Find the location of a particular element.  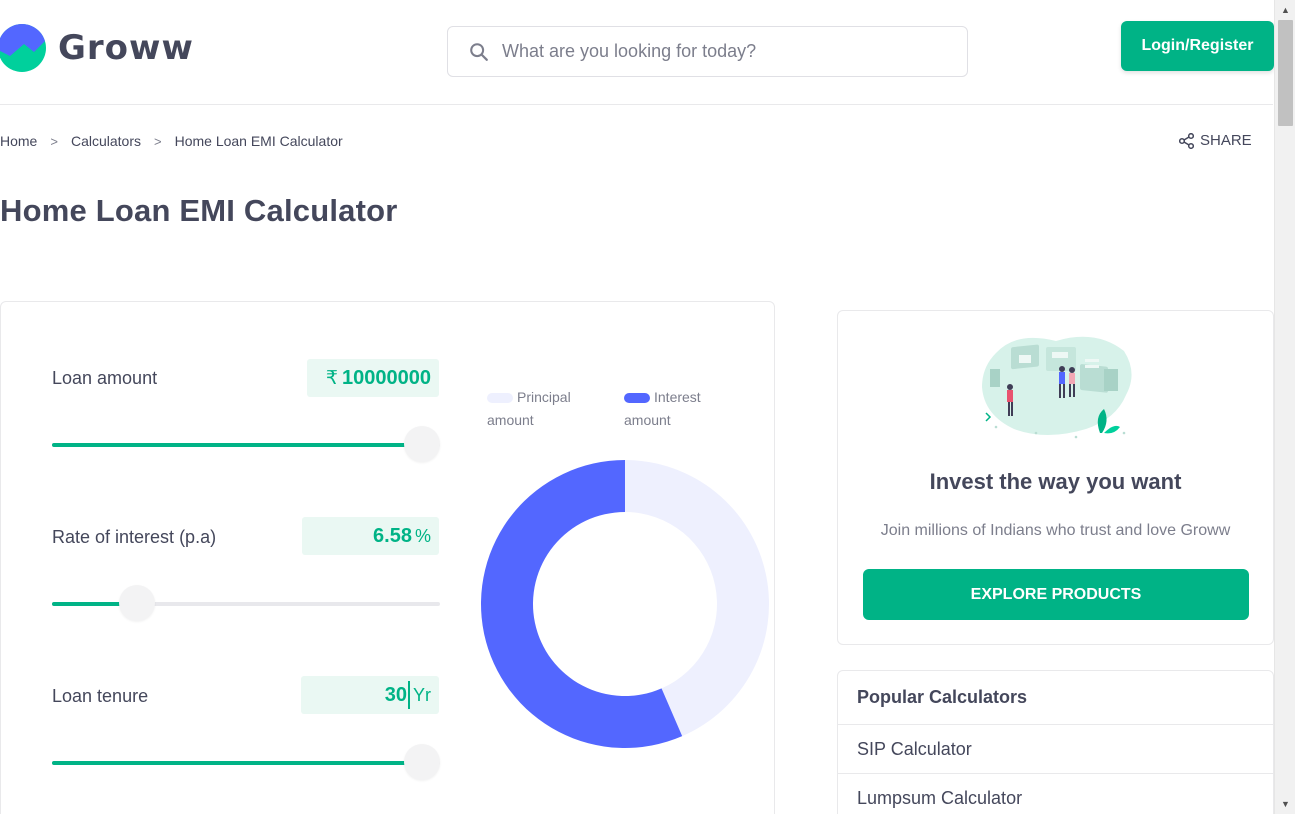

loan-tenure-value: 30 is located at coordinates (395, 694).